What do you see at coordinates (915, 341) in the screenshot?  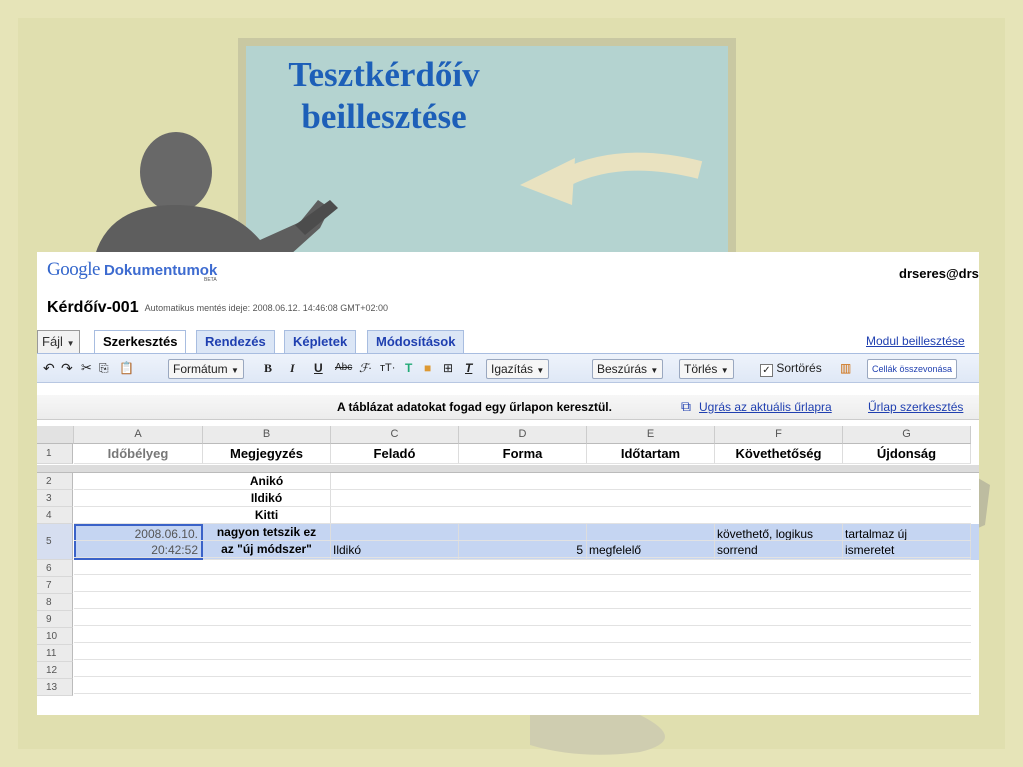 I see `insert-module-link: Modul beillesztése` at bounding box center [915, 341].